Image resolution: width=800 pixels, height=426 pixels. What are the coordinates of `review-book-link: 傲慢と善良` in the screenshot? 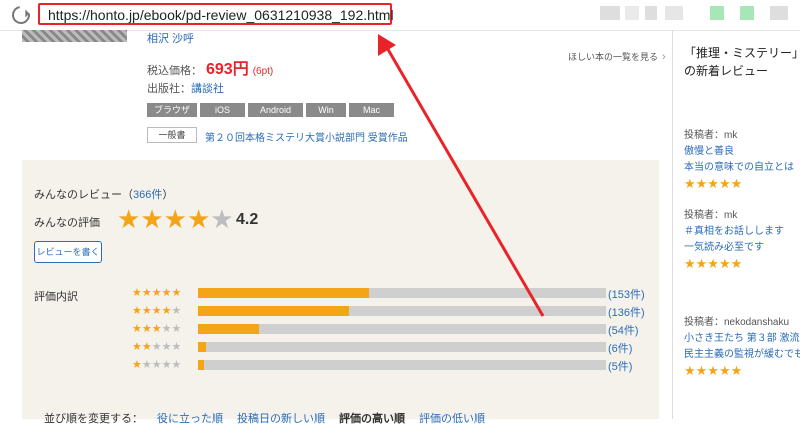 It's located at (742, 152).